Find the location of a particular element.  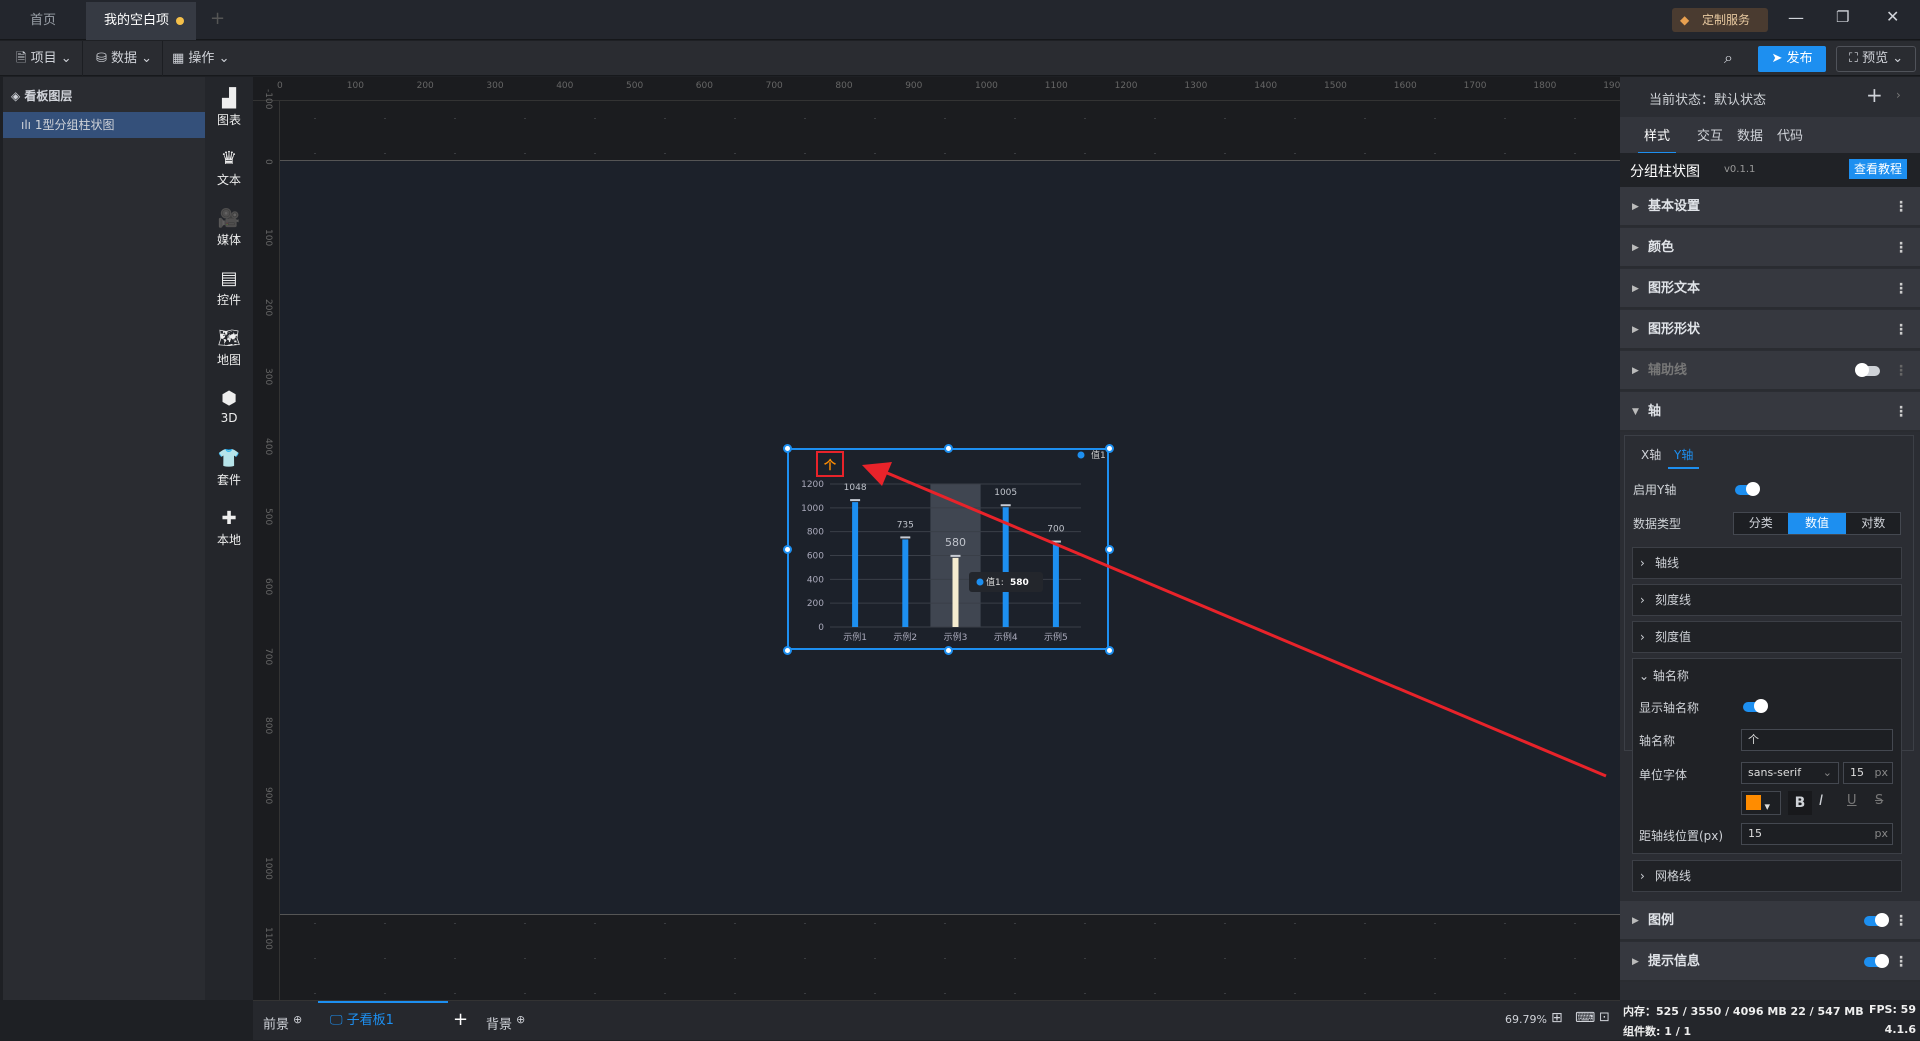

section-basic: ▶ 基本设置 ⋮ is located at coordinates (1770, 207).